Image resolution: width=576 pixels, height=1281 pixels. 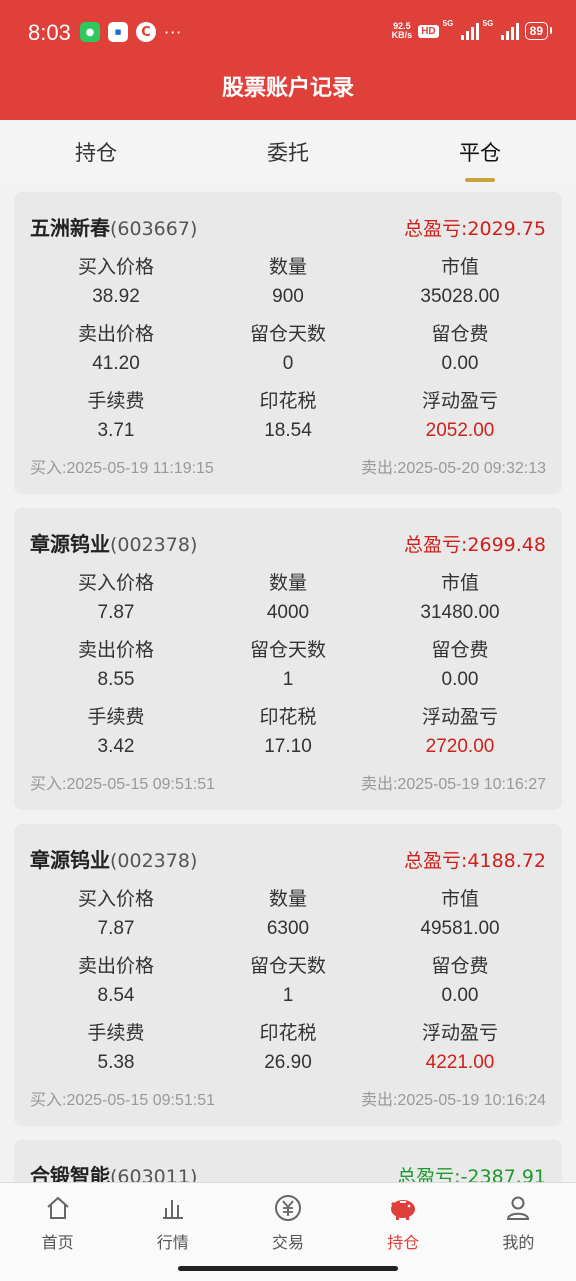 What do you see at coordinates (146, 32) in the screenshot?
I see `c-app-icon: C` at bounding box center [146, 32].